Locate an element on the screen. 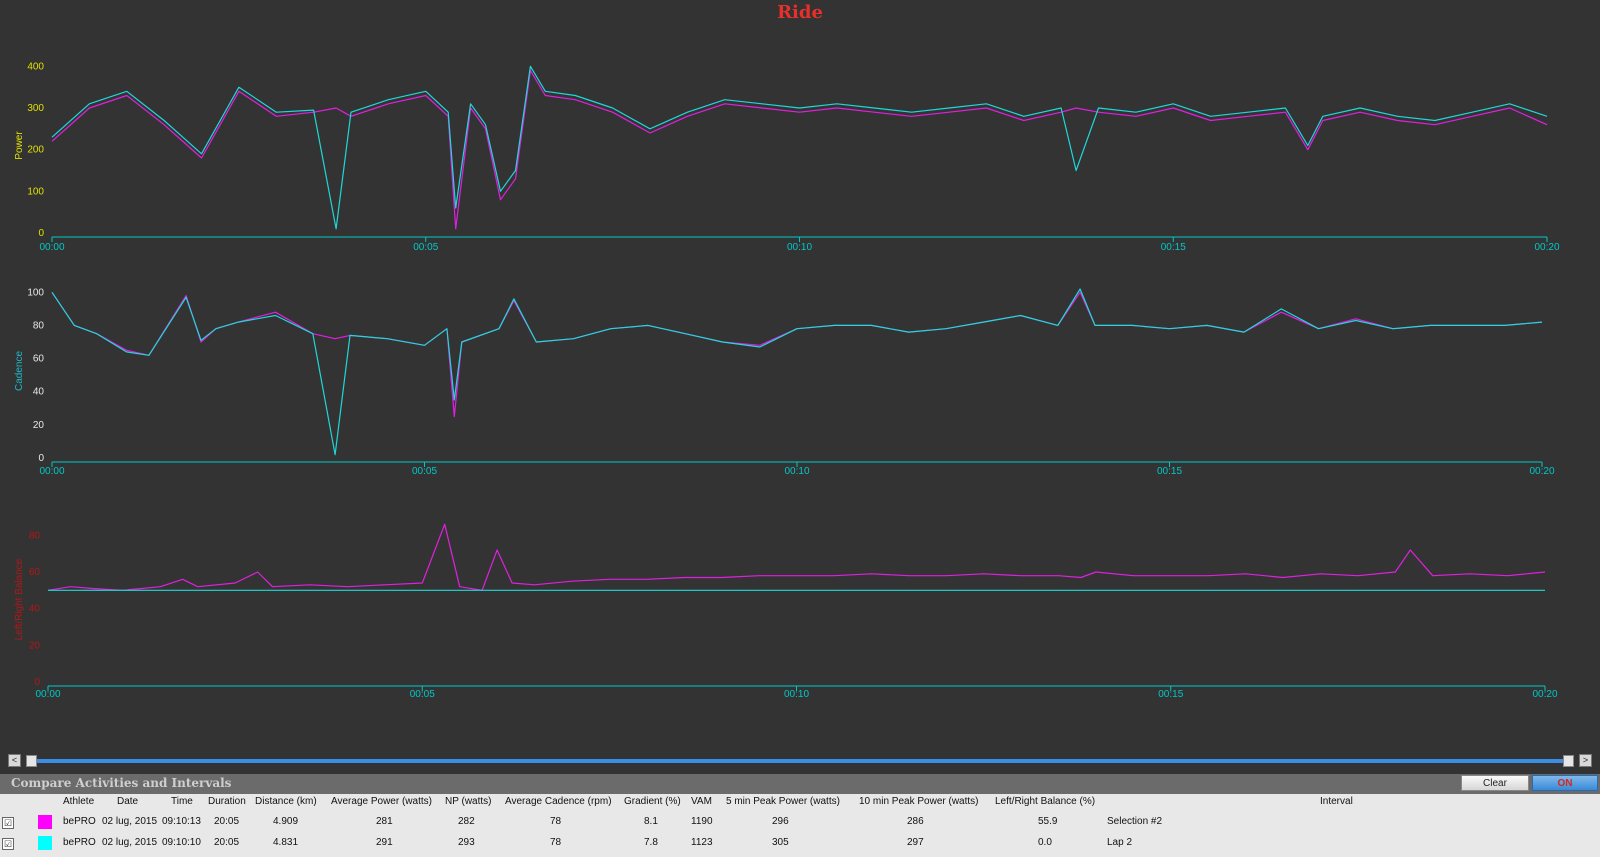 The width and height of the screenshot is (1600, 857). table-cell: 8.1 is located at coordinates (651, 821).